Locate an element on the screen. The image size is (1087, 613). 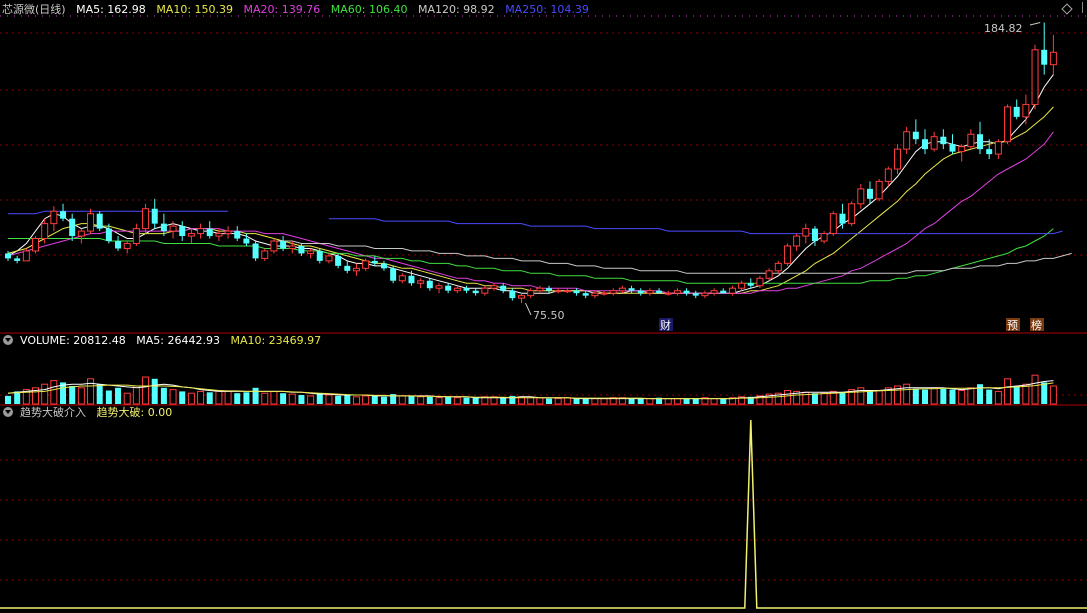
low-label: 75.50 is located at coordinates (549, 315).